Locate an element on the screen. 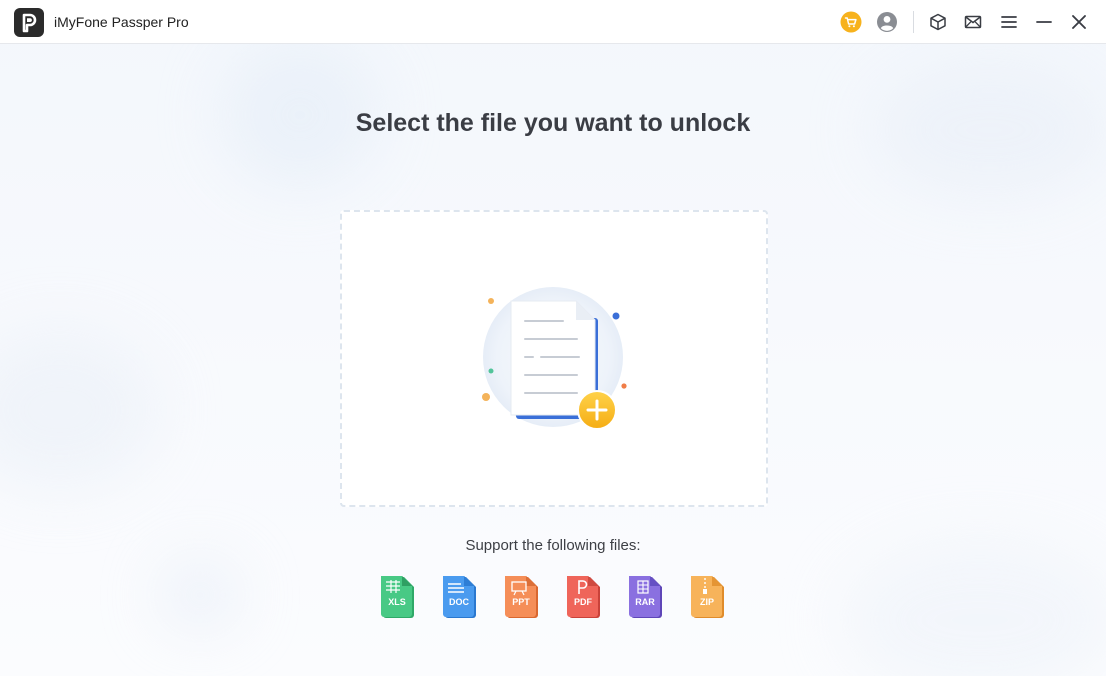 This screenshot has width=1106, height=676. passper-logo-icon is located at coordinates (29, 22).